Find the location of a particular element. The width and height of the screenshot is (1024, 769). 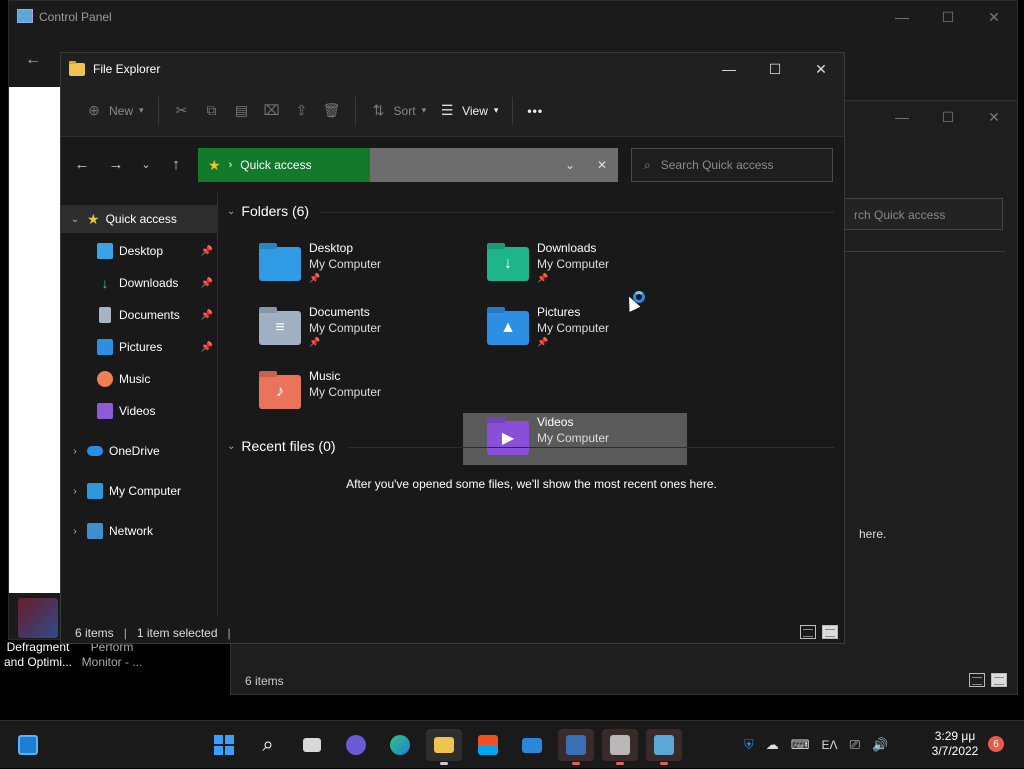

share-button: ⇪ is located at coordinates (302, 111).